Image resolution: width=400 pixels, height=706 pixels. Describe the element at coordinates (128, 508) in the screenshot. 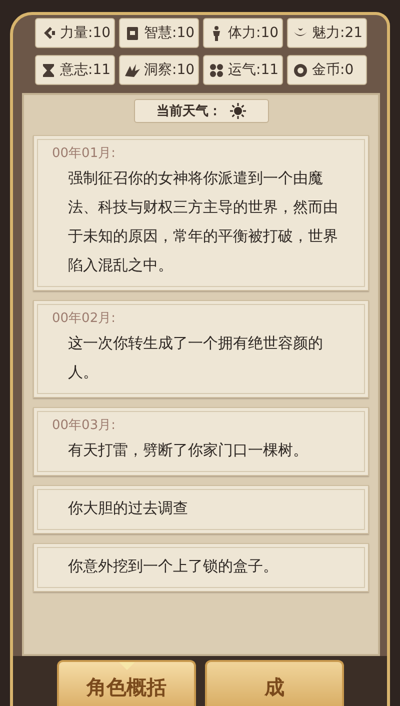

I see `log-text: 你大胆的过去调查` at that location.